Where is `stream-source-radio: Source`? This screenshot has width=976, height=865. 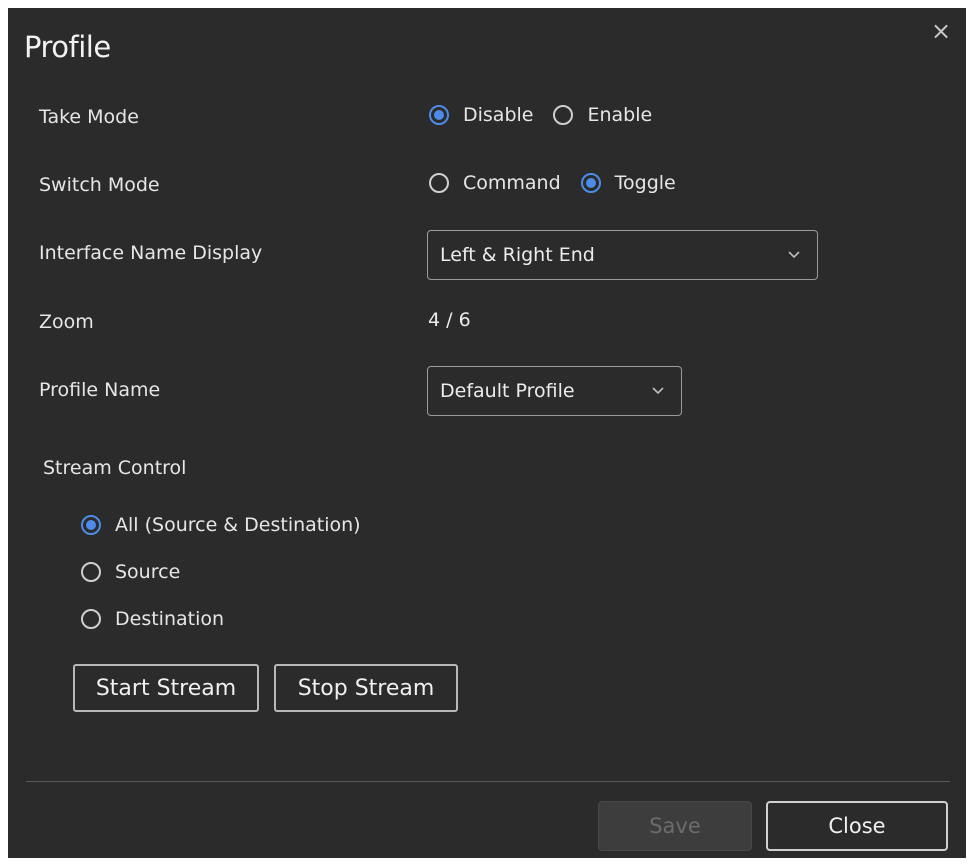 stream-source-radio: Source is located at coordinates (130, 572).